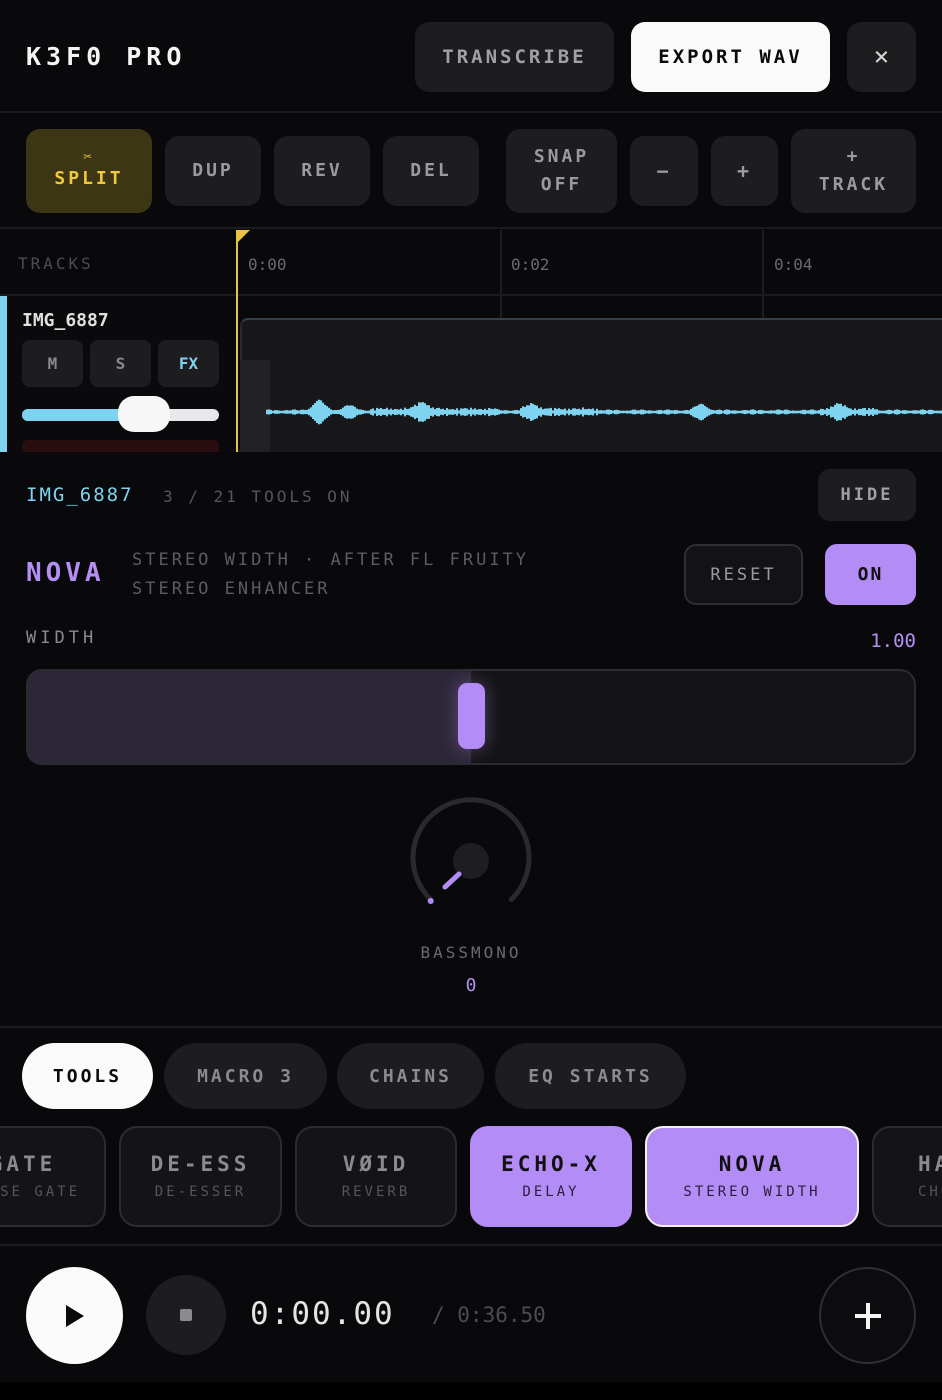  Describe the element at coordinates (471, 985) in the screenshot. I see `bassmono-value: 0` at that location.